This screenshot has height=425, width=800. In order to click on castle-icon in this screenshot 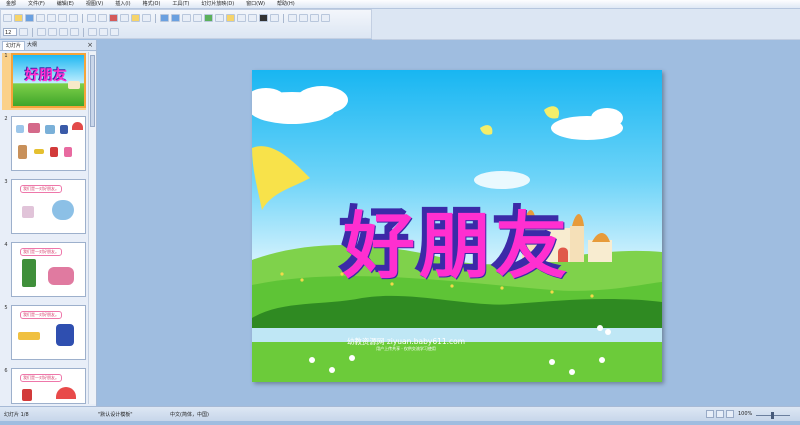, I will do `click(74, 85)`.